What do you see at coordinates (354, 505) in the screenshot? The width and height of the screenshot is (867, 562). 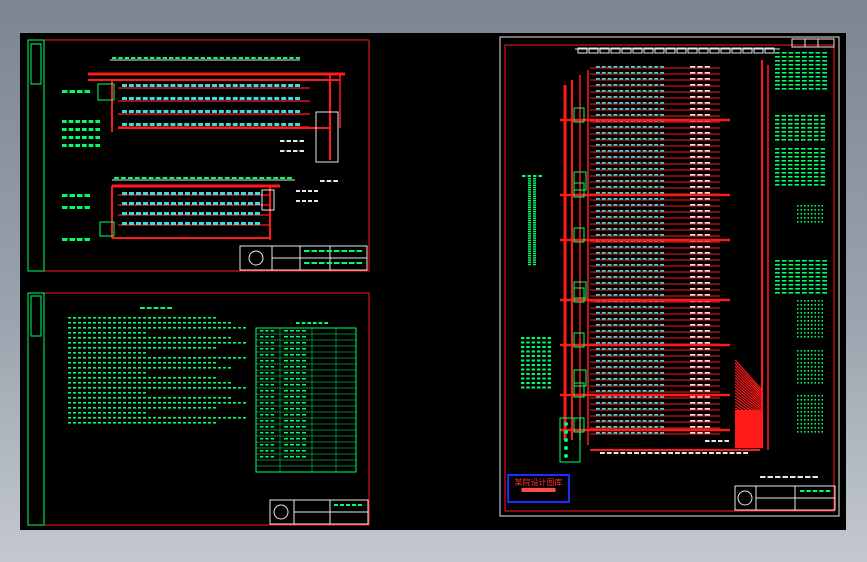 I see `title-text` at bounding box center [354, 505].